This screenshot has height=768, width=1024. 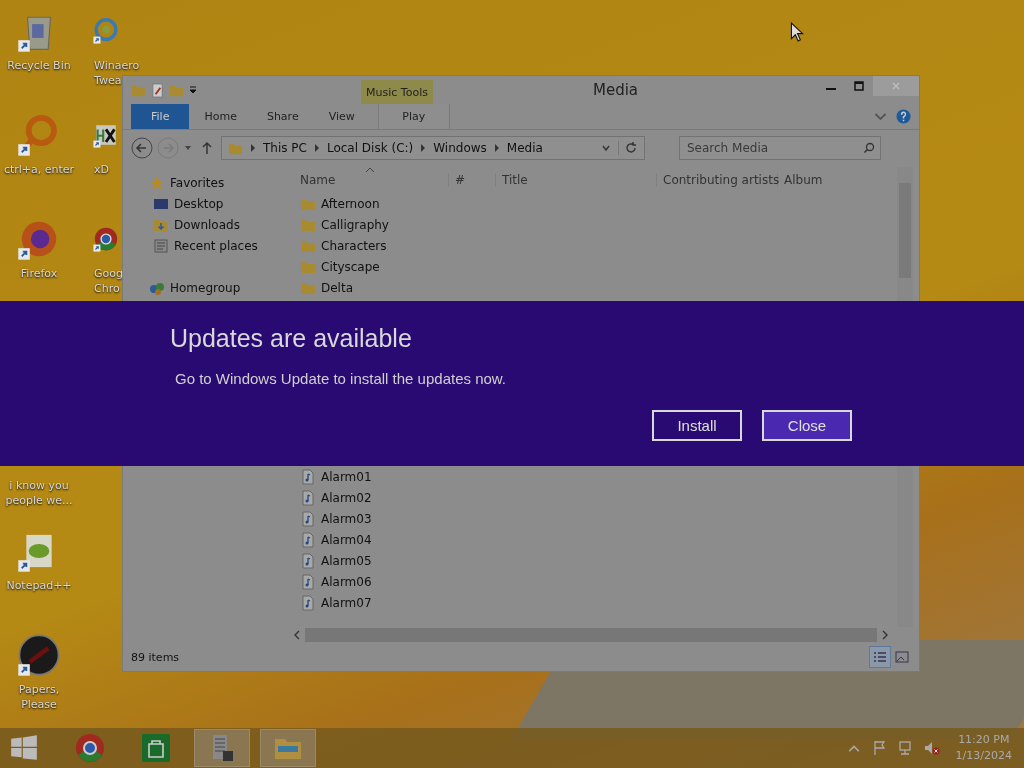 I want to click on back-icon, so click(x=142, y=148).